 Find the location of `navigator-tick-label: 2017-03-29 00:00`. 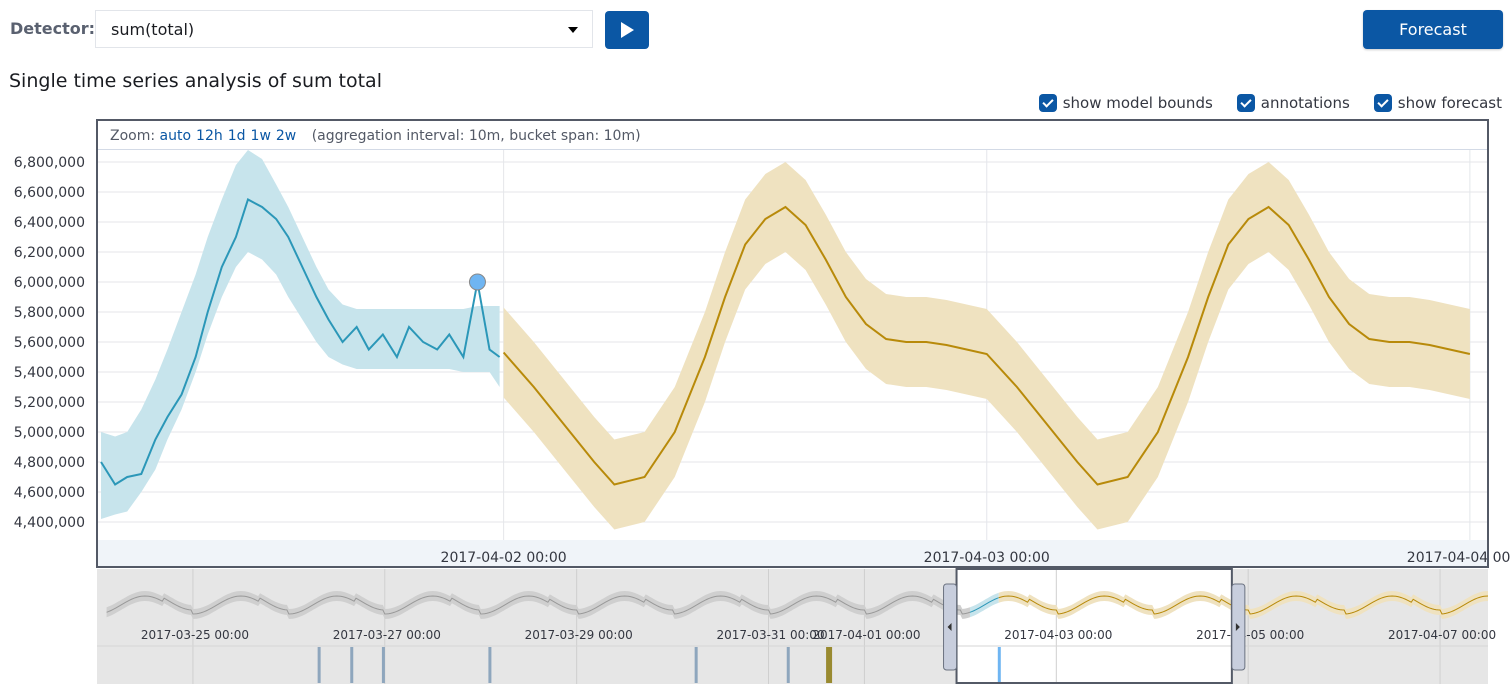

navigator-tick-label: 2017-03-29 00:00 is located at coordinates (579, 635).